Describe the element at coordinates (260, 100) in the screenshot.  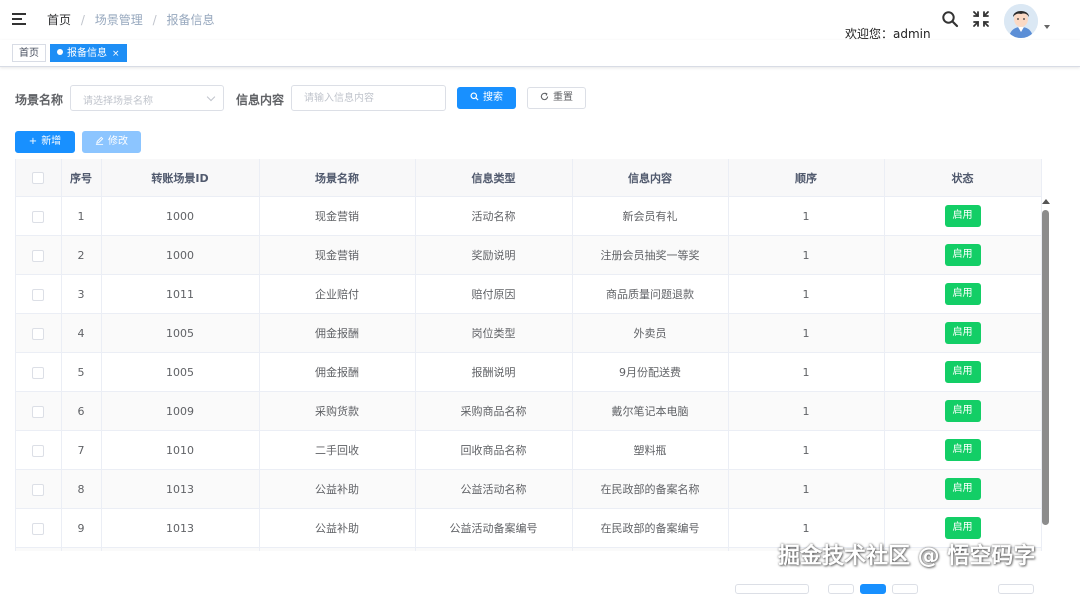
I see `info-content-label: 信息内容` at that location.